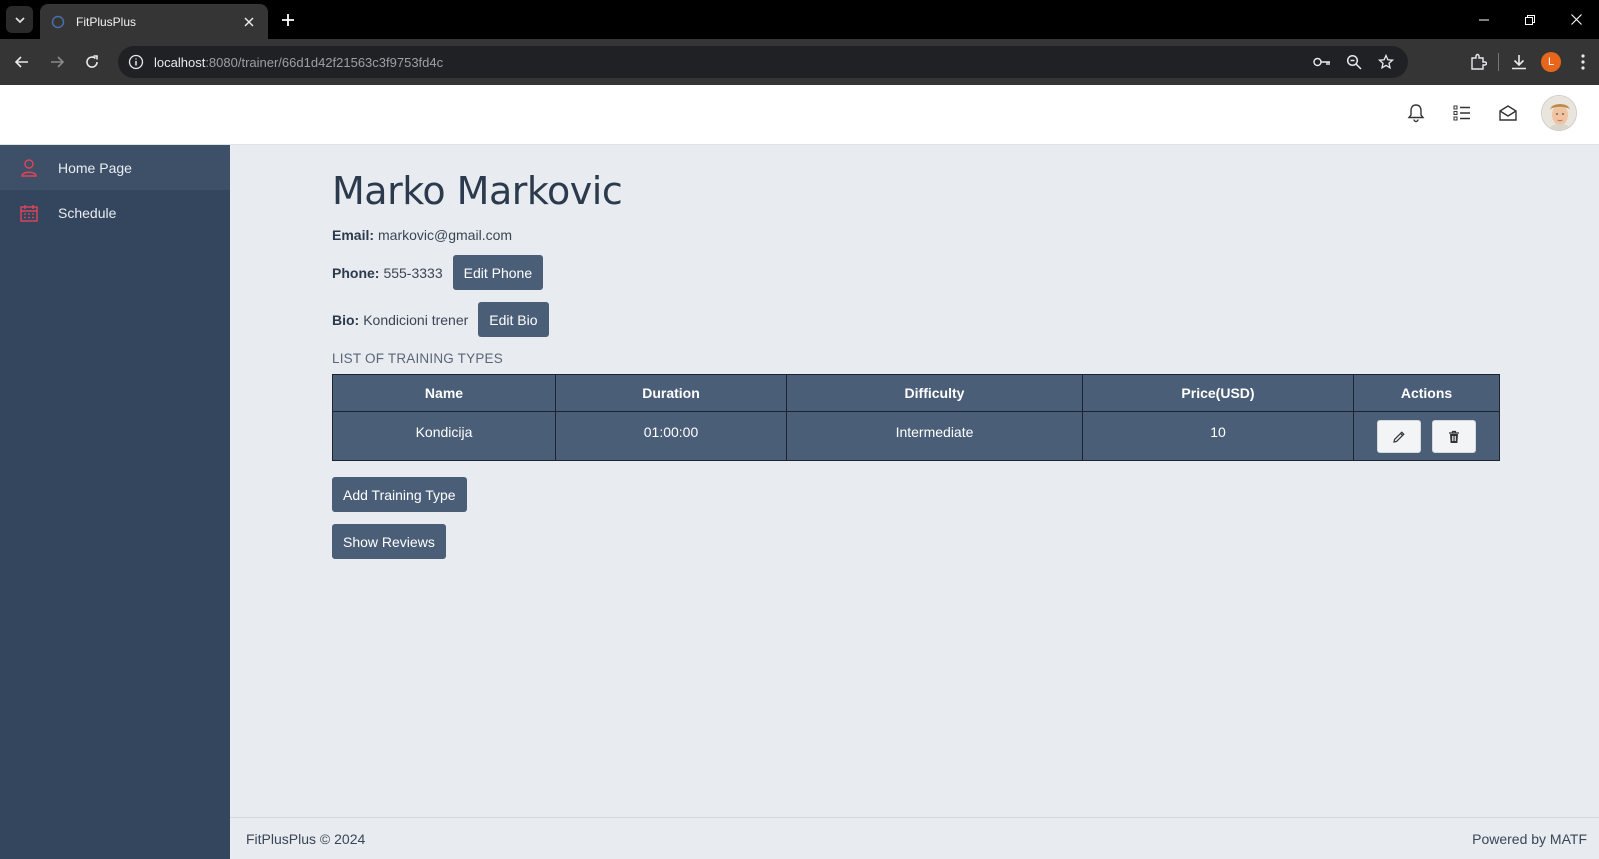 The image size is (1599, 859). I want to click on sidebar: Home Page Schedule, so click(115, 502).